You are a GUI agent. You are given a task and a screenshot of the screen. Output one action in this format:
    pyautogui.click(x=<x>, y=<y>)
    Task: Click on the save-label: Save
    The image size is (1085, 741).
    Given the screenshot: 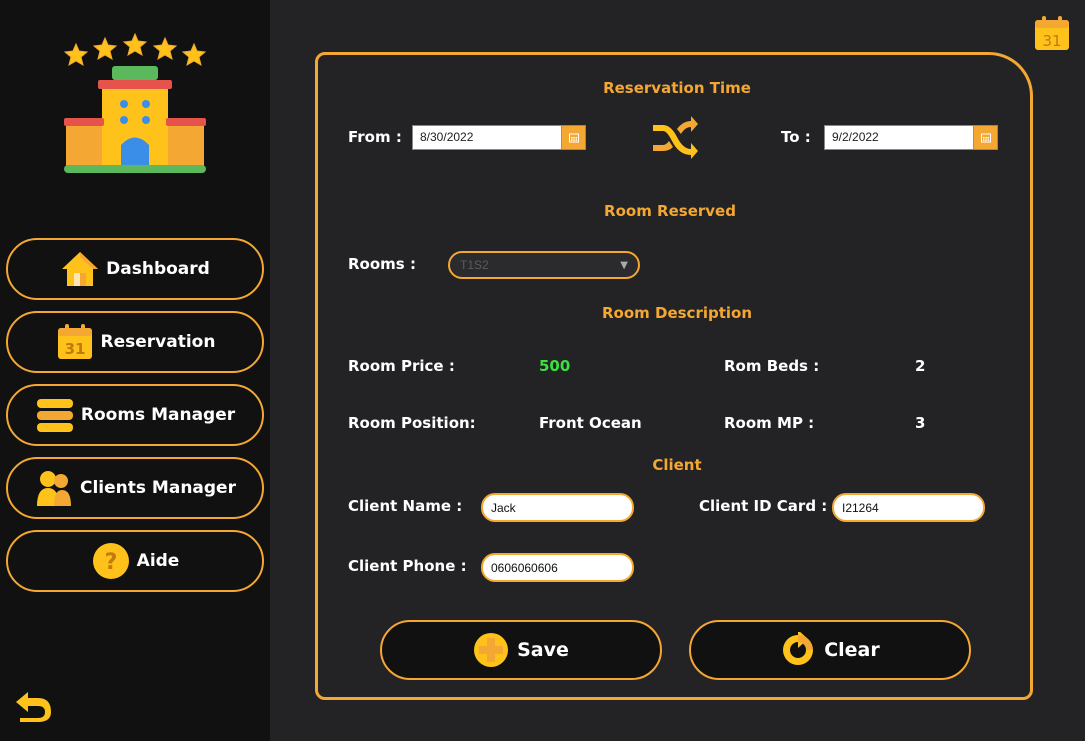 What is the action you would take?
    pyautogui.click(x=543, y=650)
    